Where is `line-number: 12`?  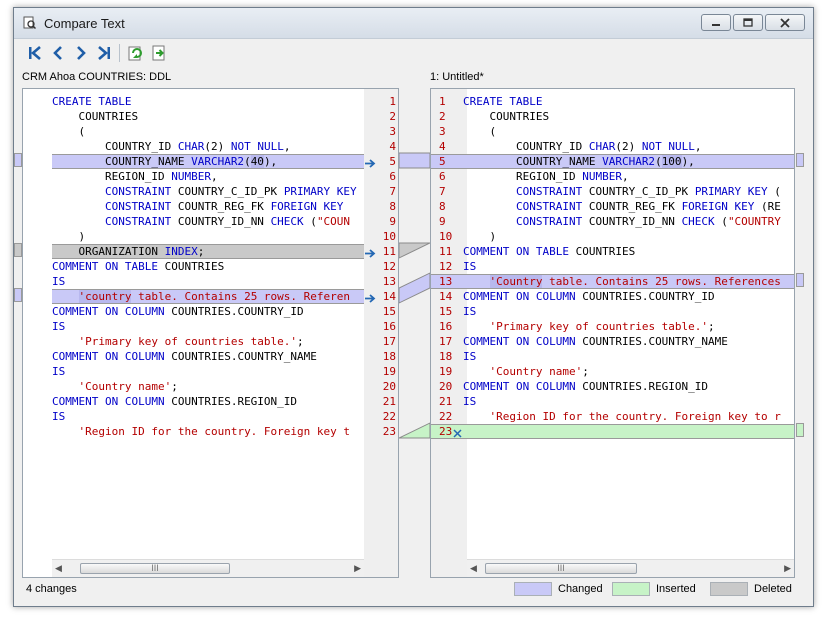
line-number: 12 is located at coordinates (389, 266).